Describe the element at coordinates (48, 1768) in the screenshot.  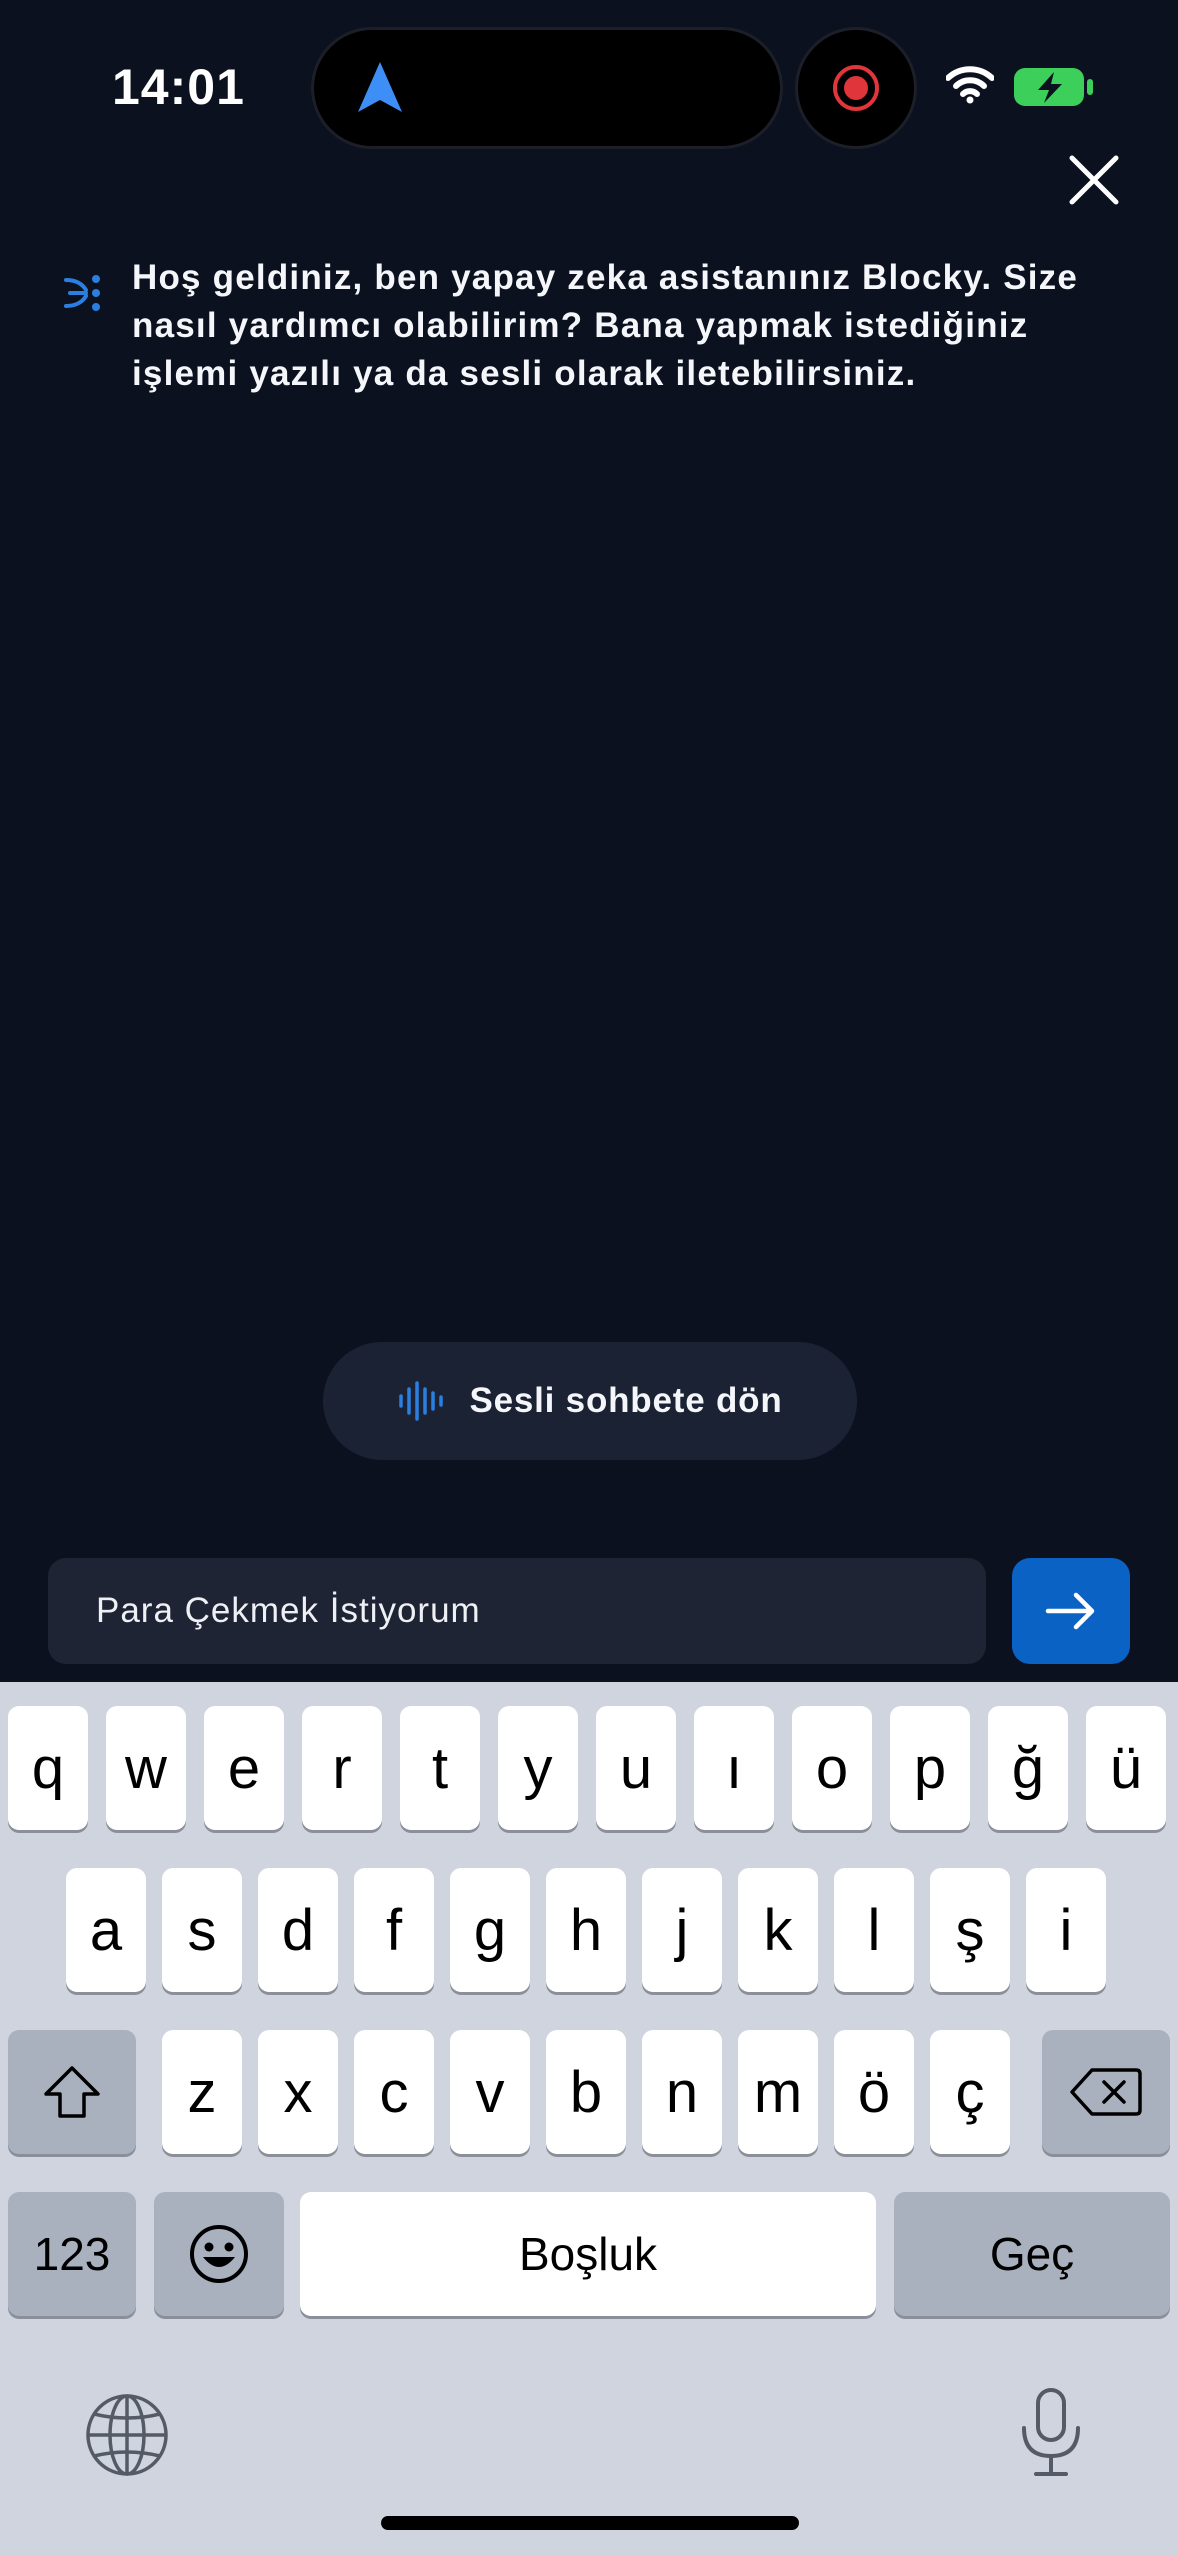
I see `key-q: q` at that location.